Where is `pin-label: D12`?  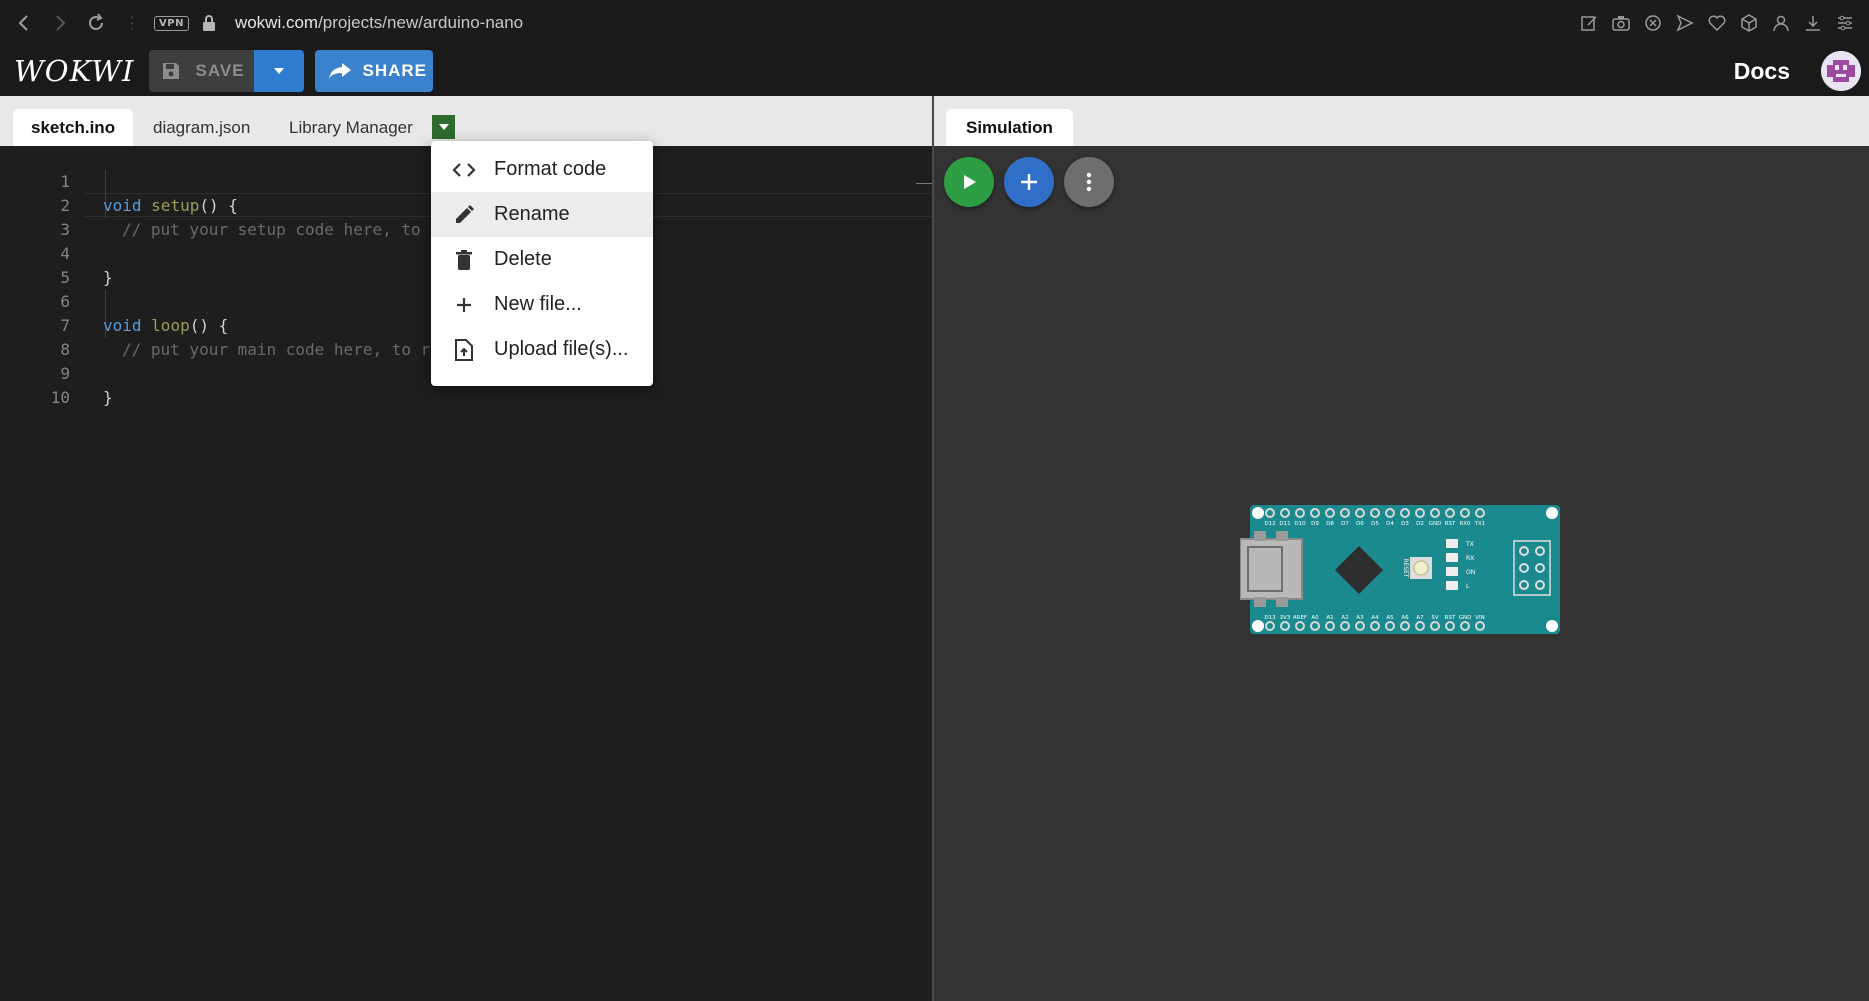
pin-label: D12 is located at coordinates (1269, 524).